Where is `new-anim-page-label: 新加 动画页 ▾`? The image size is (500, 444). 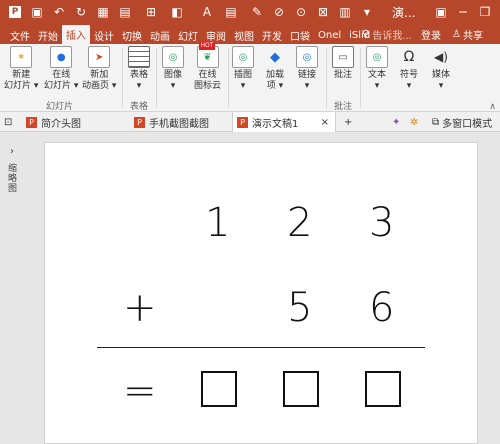 new-anim-page-label: 新加 动画页 ▾ is located at coordinates (99, 80).